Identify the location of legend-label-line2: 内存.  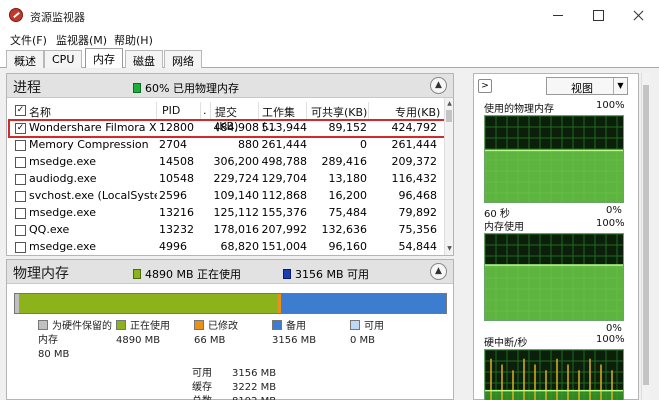
(48, 340).